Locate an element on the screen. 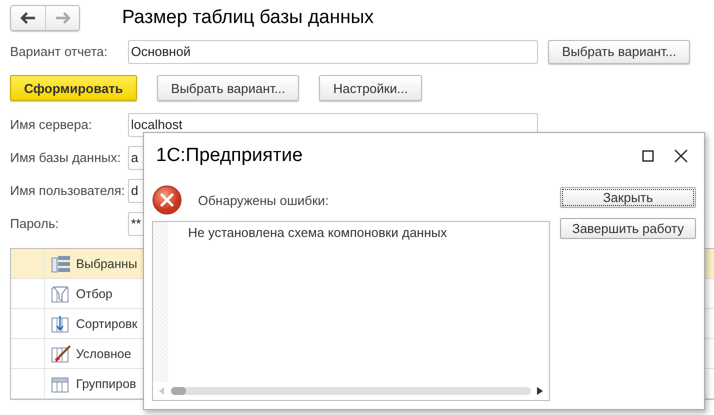 The height and width of the screenshot is (415, 714). scrollbar-thumb is located at coordinates (178, 391).